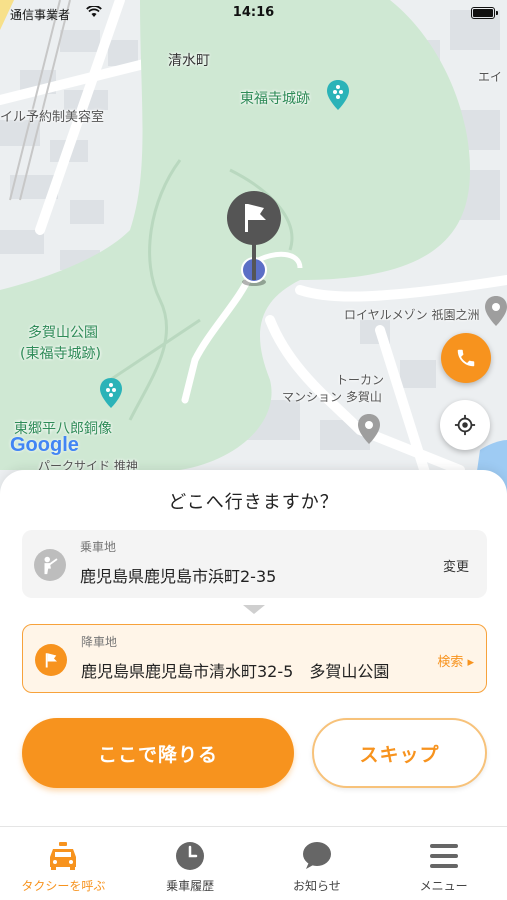 The image size is (507, 900). I want to click on status-bar: 通信事業者 14:16, so click(253, 14).